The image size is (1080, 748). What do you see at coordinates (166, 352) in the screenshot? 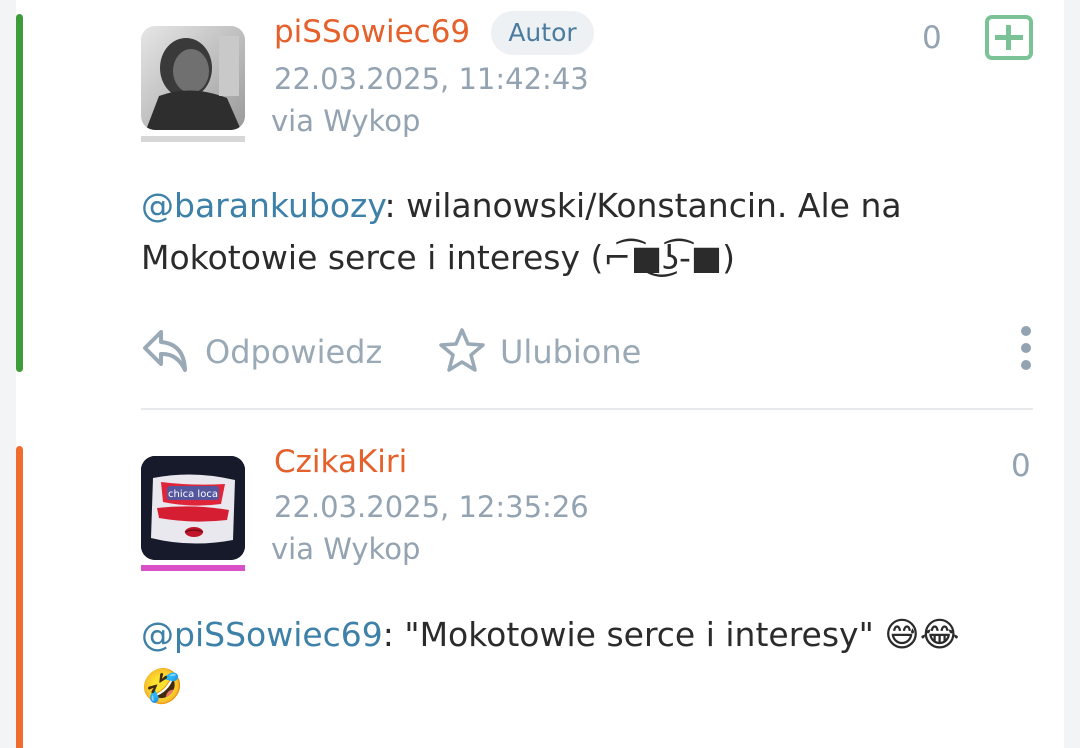
I see `reply-arrow-icon` at bounding box center [166, 352].